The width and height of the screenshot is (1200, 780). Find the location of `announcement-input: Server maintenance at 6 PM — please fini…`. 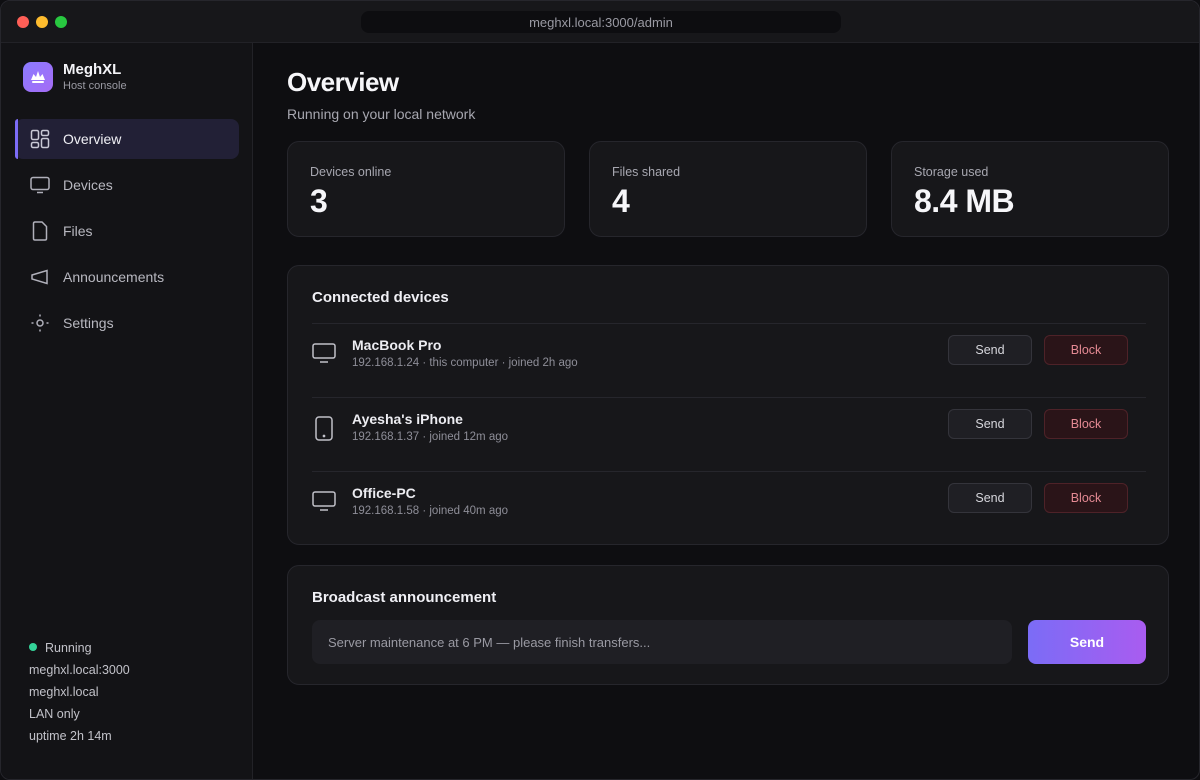

announcement-input: Server maintenance at 6 PM — please fini… is located at coordinates (662, 642).